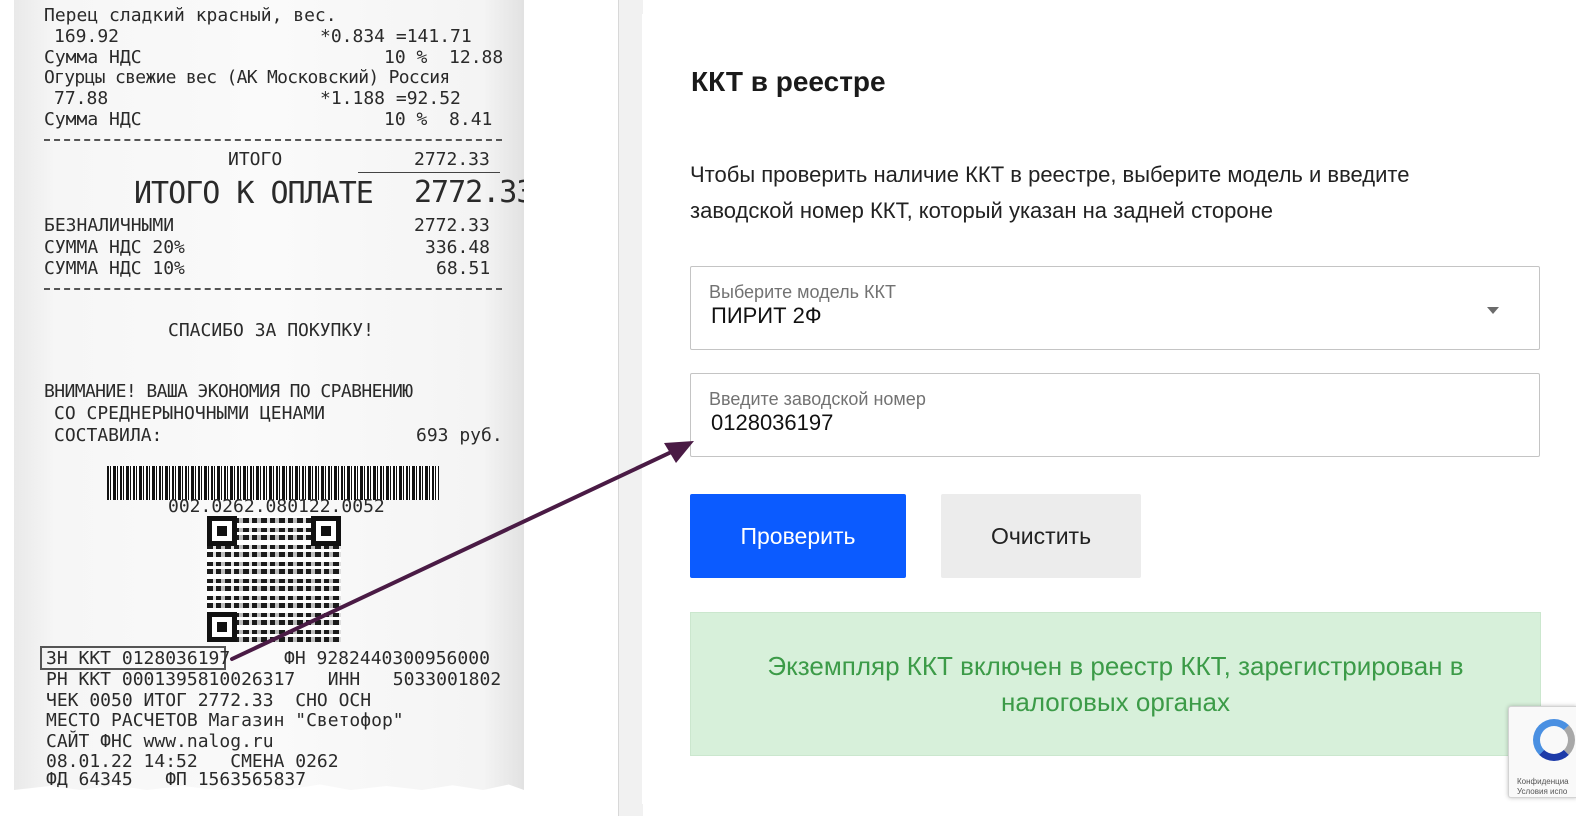 This screenshot has width=1576, height=816. Describe the element at coordinates (108, 435) in the screenshot. I see `receipt-line: СОСТАВИЛА:` at that location.